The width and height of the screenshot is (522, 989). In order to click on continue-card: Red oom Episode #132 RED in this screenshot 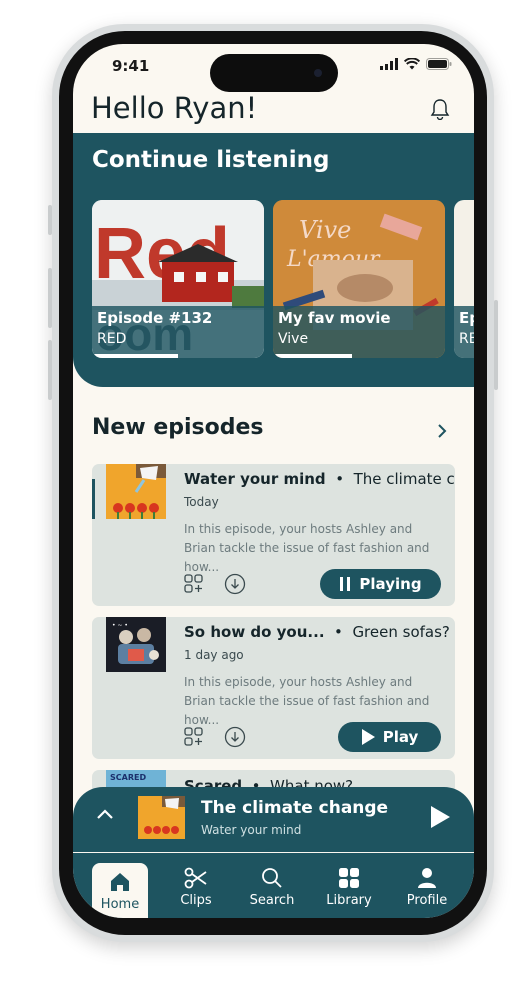, I will do `click(178, 279)`.